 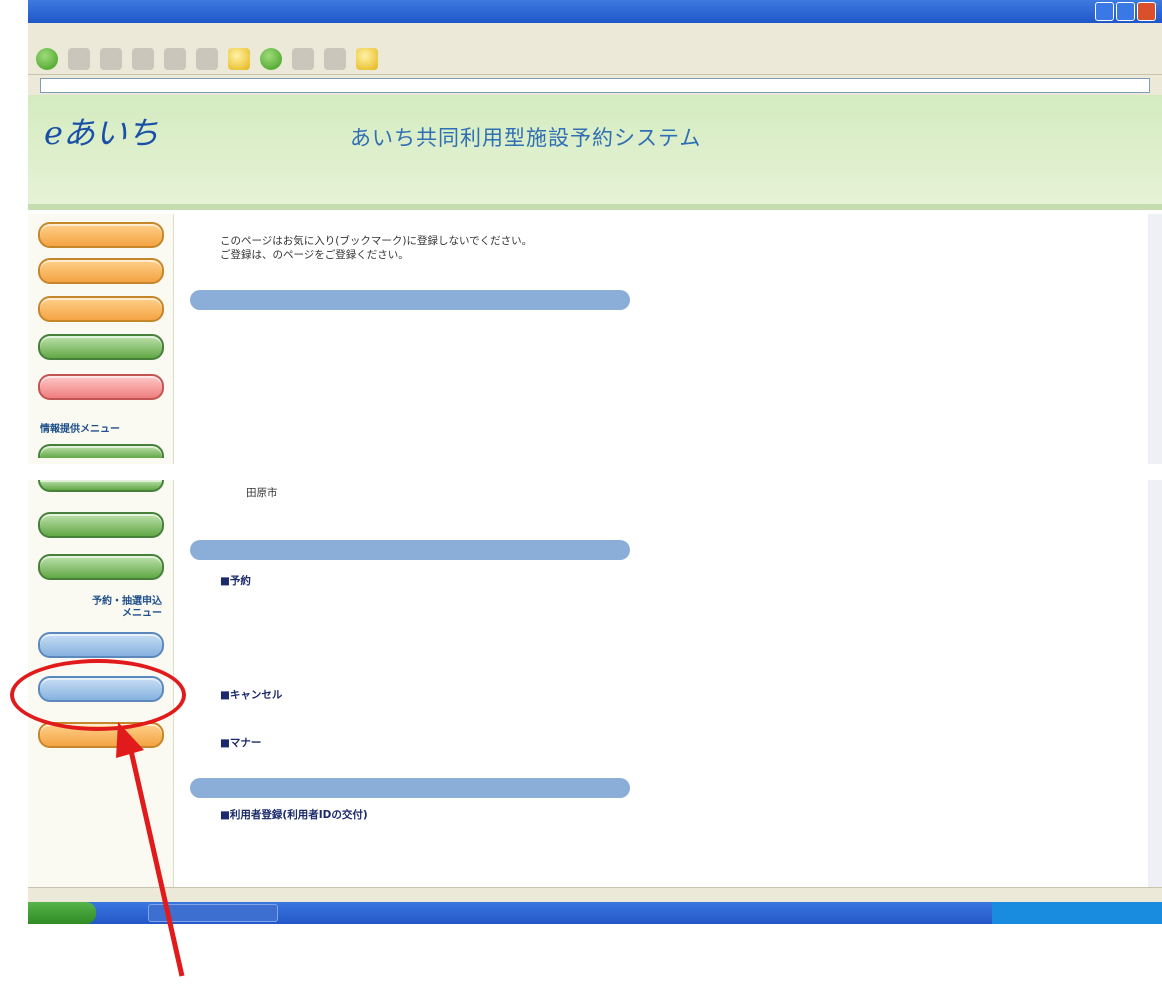 What do you see at coordinates (47, 58) in the screenshot?
I see `back-icon` at bounding box center [47, 58].